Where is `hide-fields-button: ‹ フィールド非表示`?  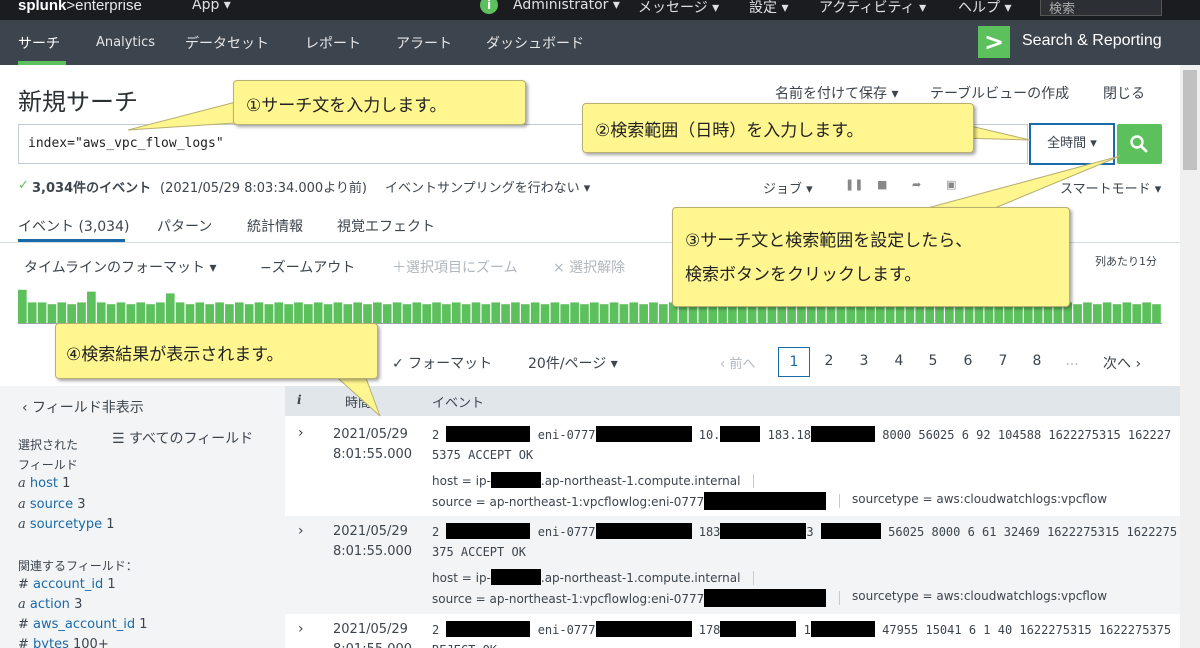 hide-fields-button: ‹ フィールド非表示 is located at coordinates (83, 407).